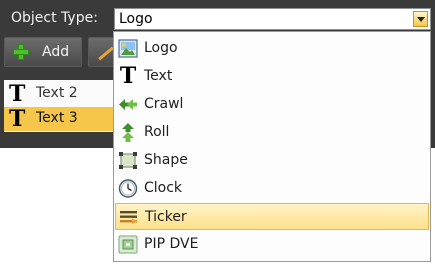 Image resolution: width=435 pixels, height=264 pixels. I want to click on option-label: Shape, so click(166, 160).